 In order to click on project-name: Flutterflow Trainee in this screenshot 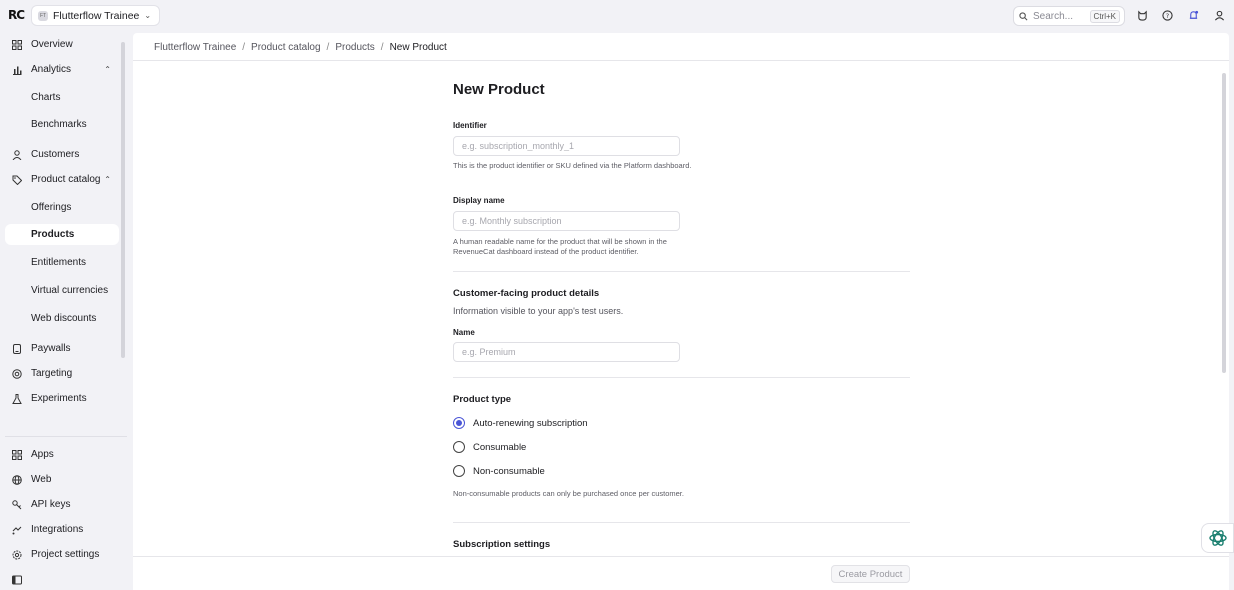, I will do `click(96, 15)`.